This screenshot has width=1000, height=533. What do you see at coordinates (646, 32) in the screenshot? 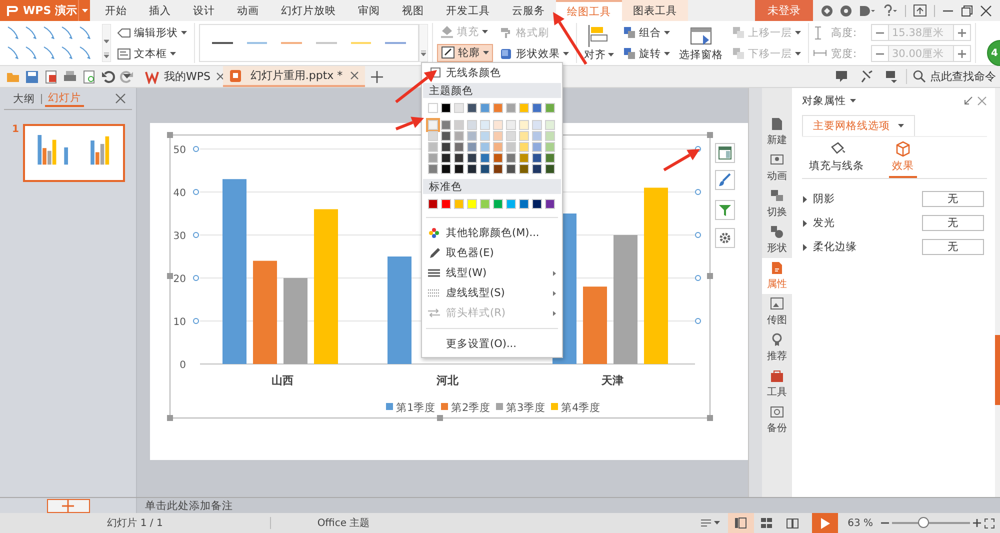
I see `ribbon-button: 组合` at bounding box center [646, 32].